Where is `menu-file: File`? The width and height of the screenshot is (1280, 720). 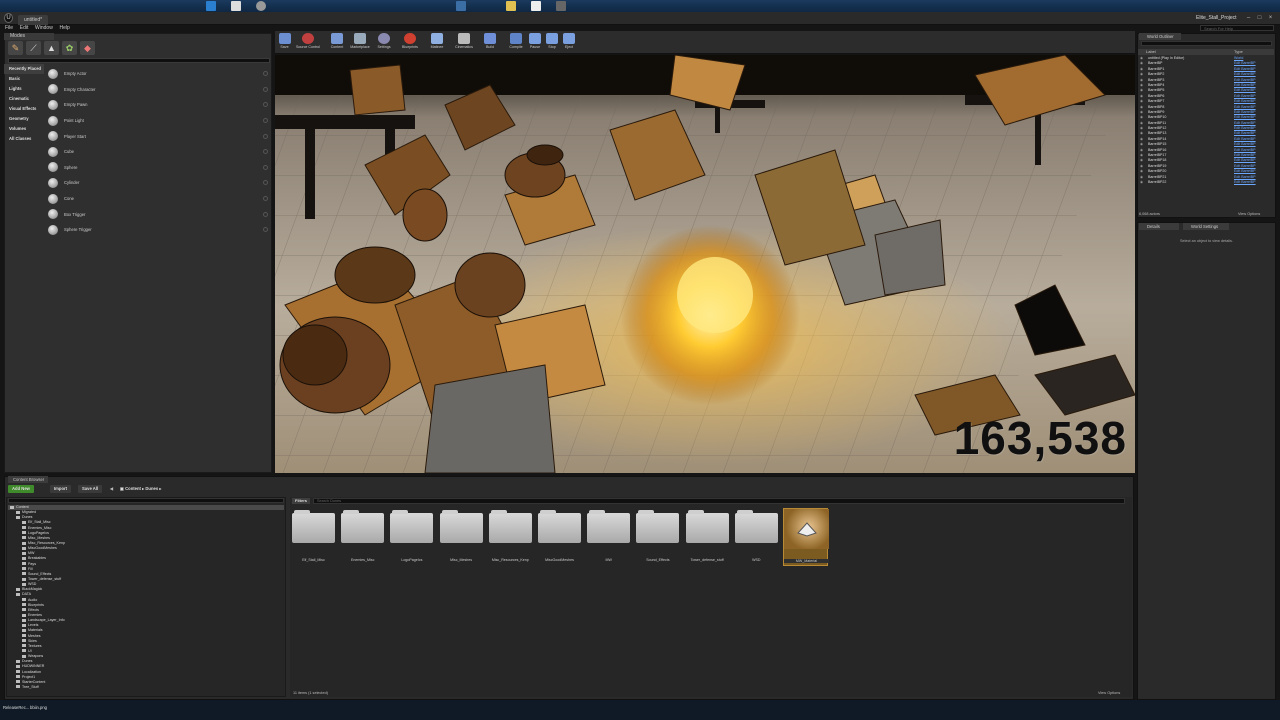
menu-file: File is located at coordinates (9, 28).